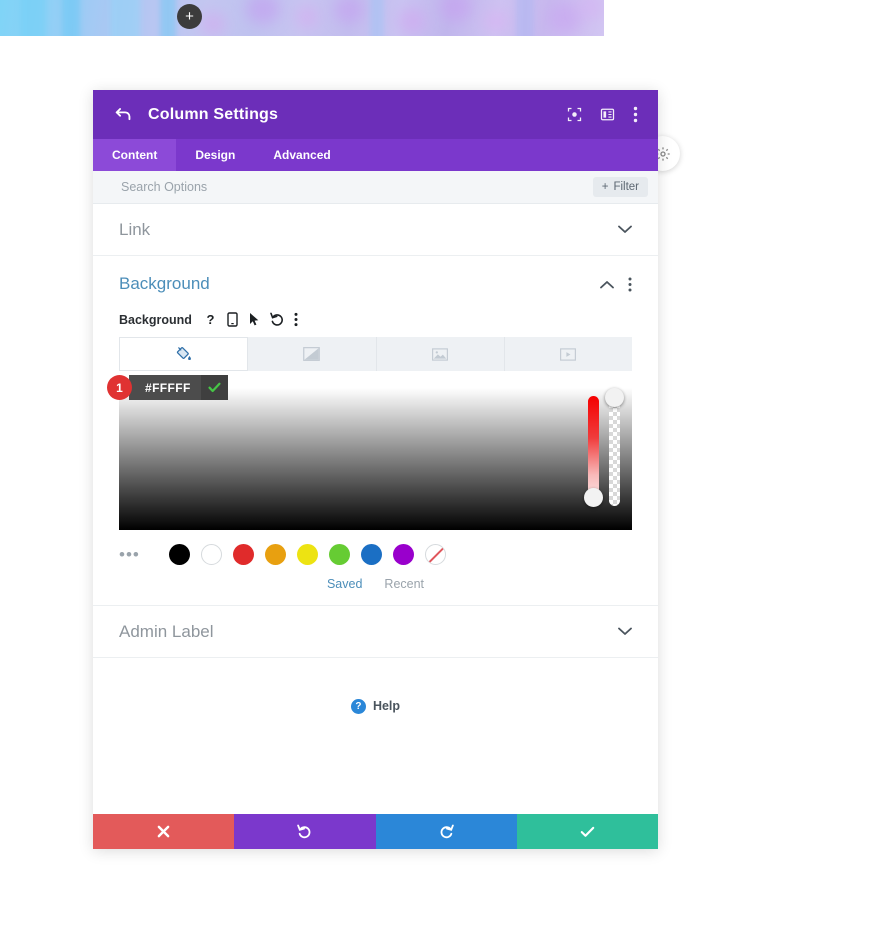 This screenshot has height=941, width=880. What do you see at coordinates (375, 784) in the screenshot?
I see `modal-empty-space` at bounding box center [375, 784].